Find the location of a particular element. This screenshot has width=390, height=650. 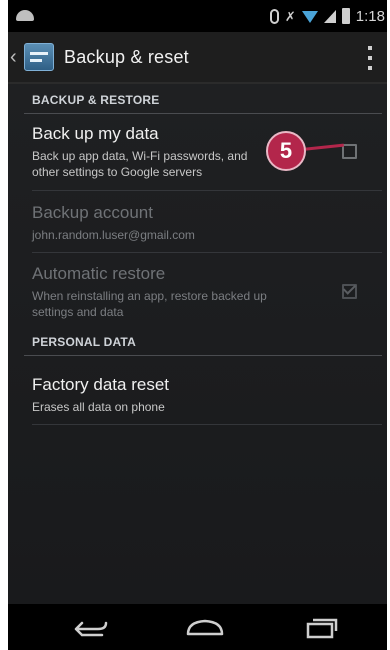

factory-data-reset-summary: Erases all data on phone is located at coordinates (98, 407).